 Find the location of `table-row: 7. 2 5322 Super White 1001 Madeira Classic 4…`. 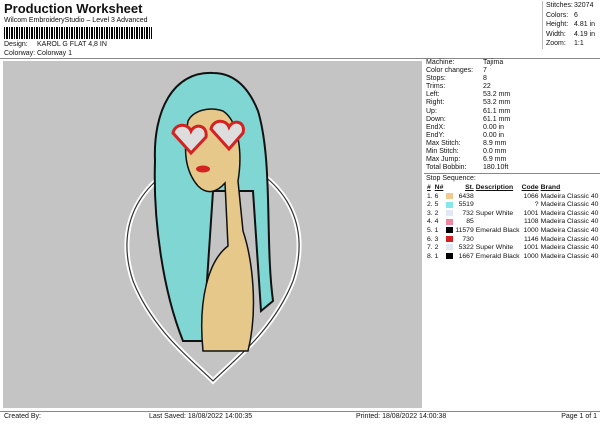

table-row: 7. 2 5322 Super White 1001 Madeira Classic 4… is located at coordinates (512, 247).